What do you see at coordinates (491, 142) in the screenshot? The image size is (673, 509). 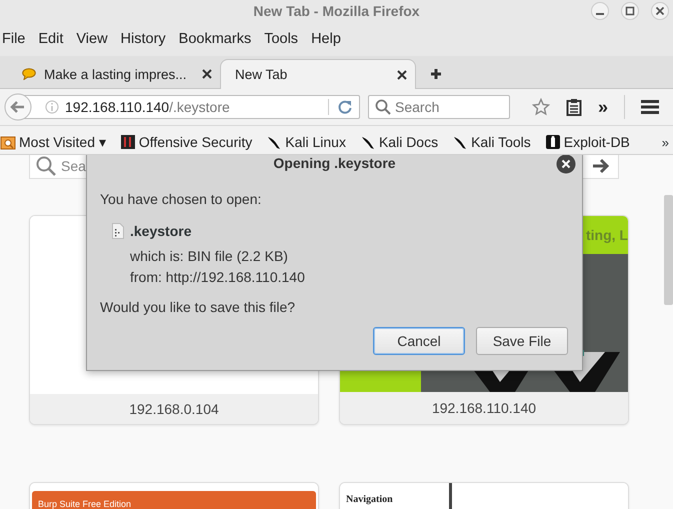 I see `bookmark-item: Kali Tools` at bounding box center [491, 142].